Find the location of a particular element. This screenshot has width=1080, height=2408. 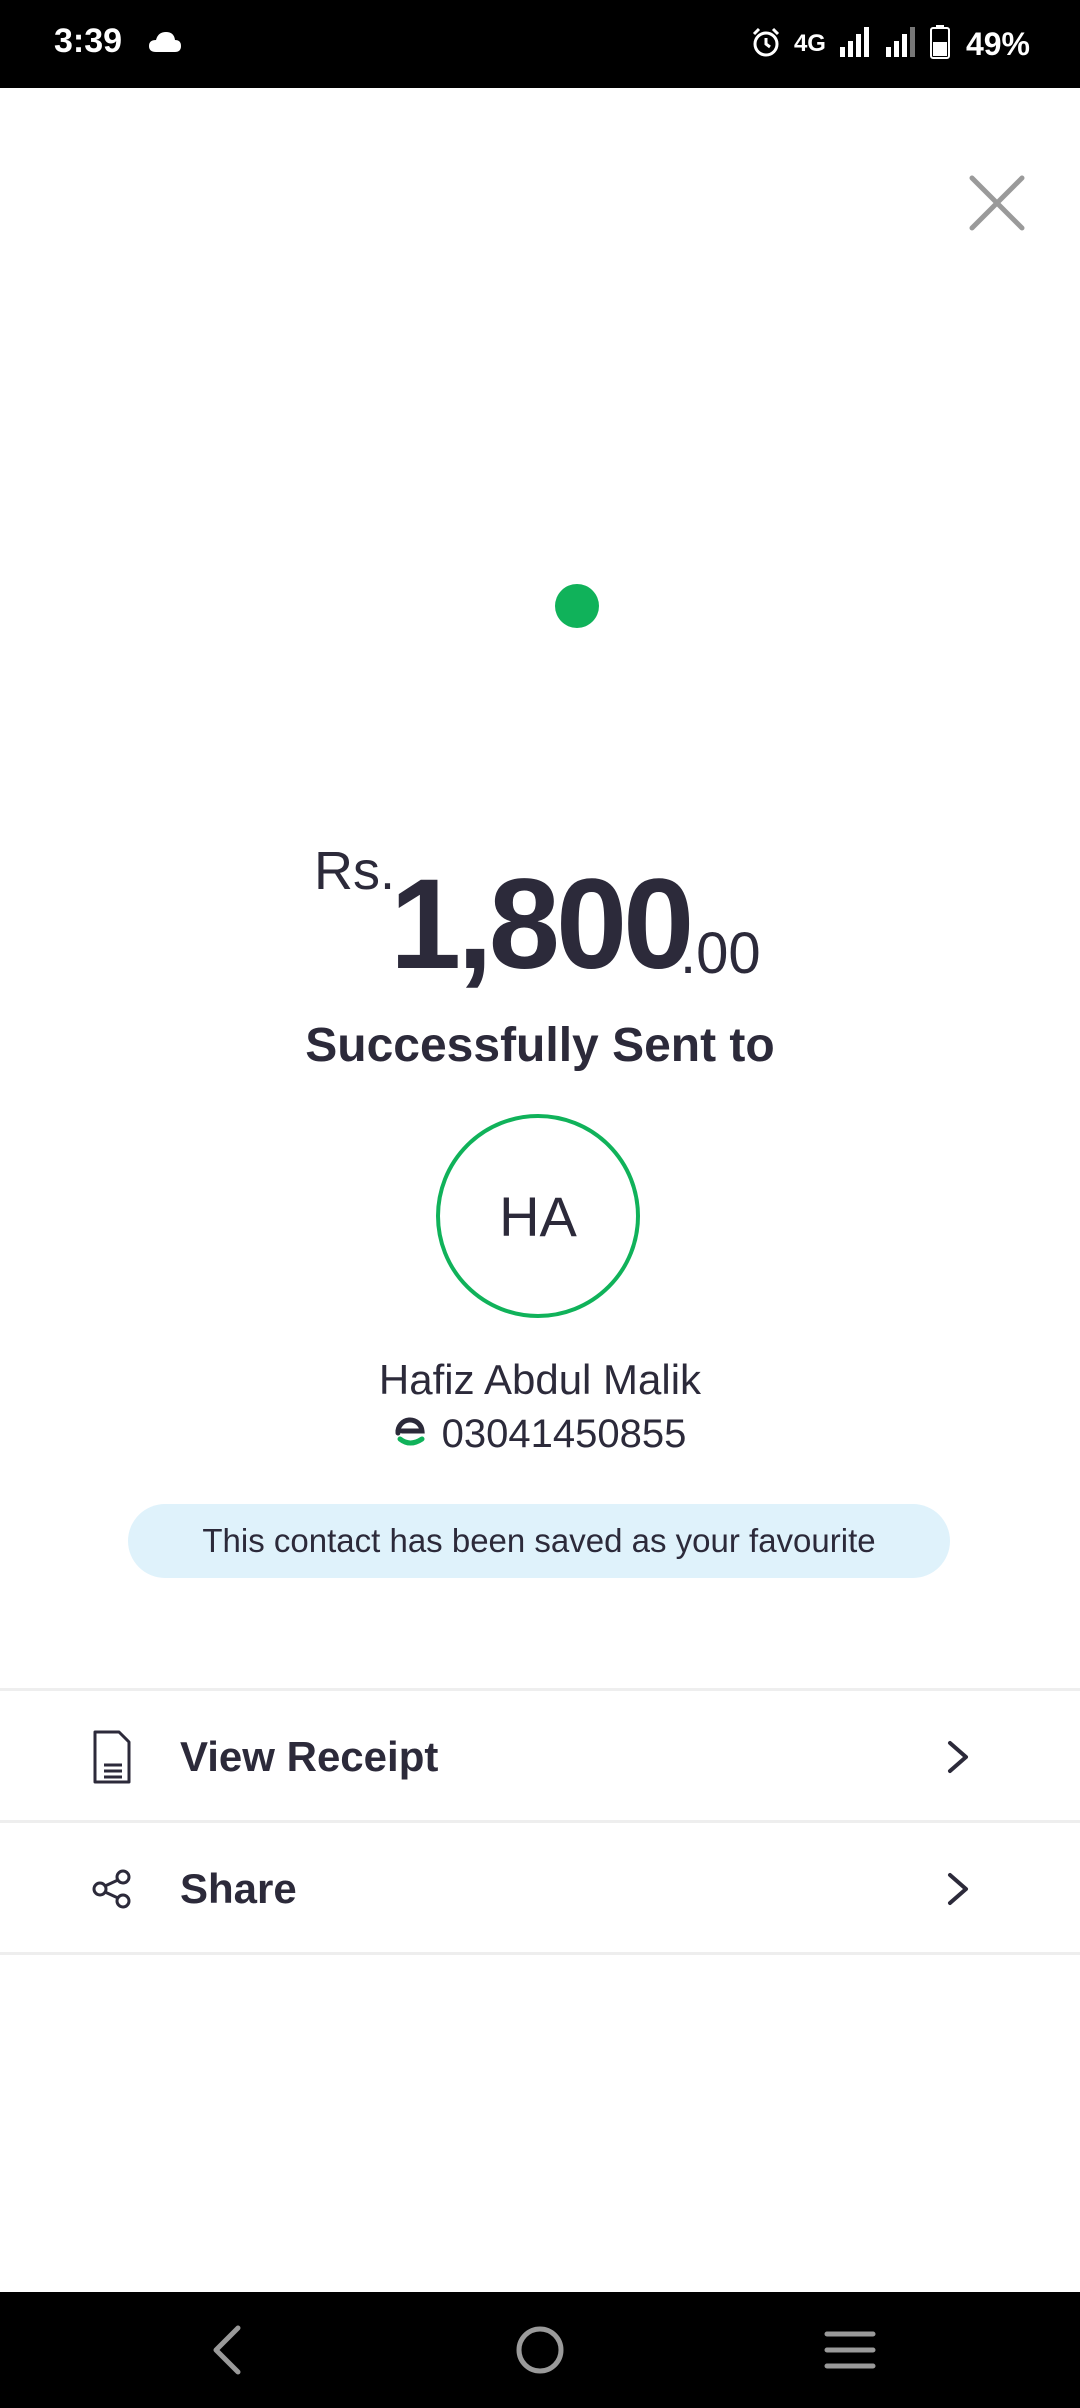

recipient-number: 03041450855 is located at coordinates (564, 1434).